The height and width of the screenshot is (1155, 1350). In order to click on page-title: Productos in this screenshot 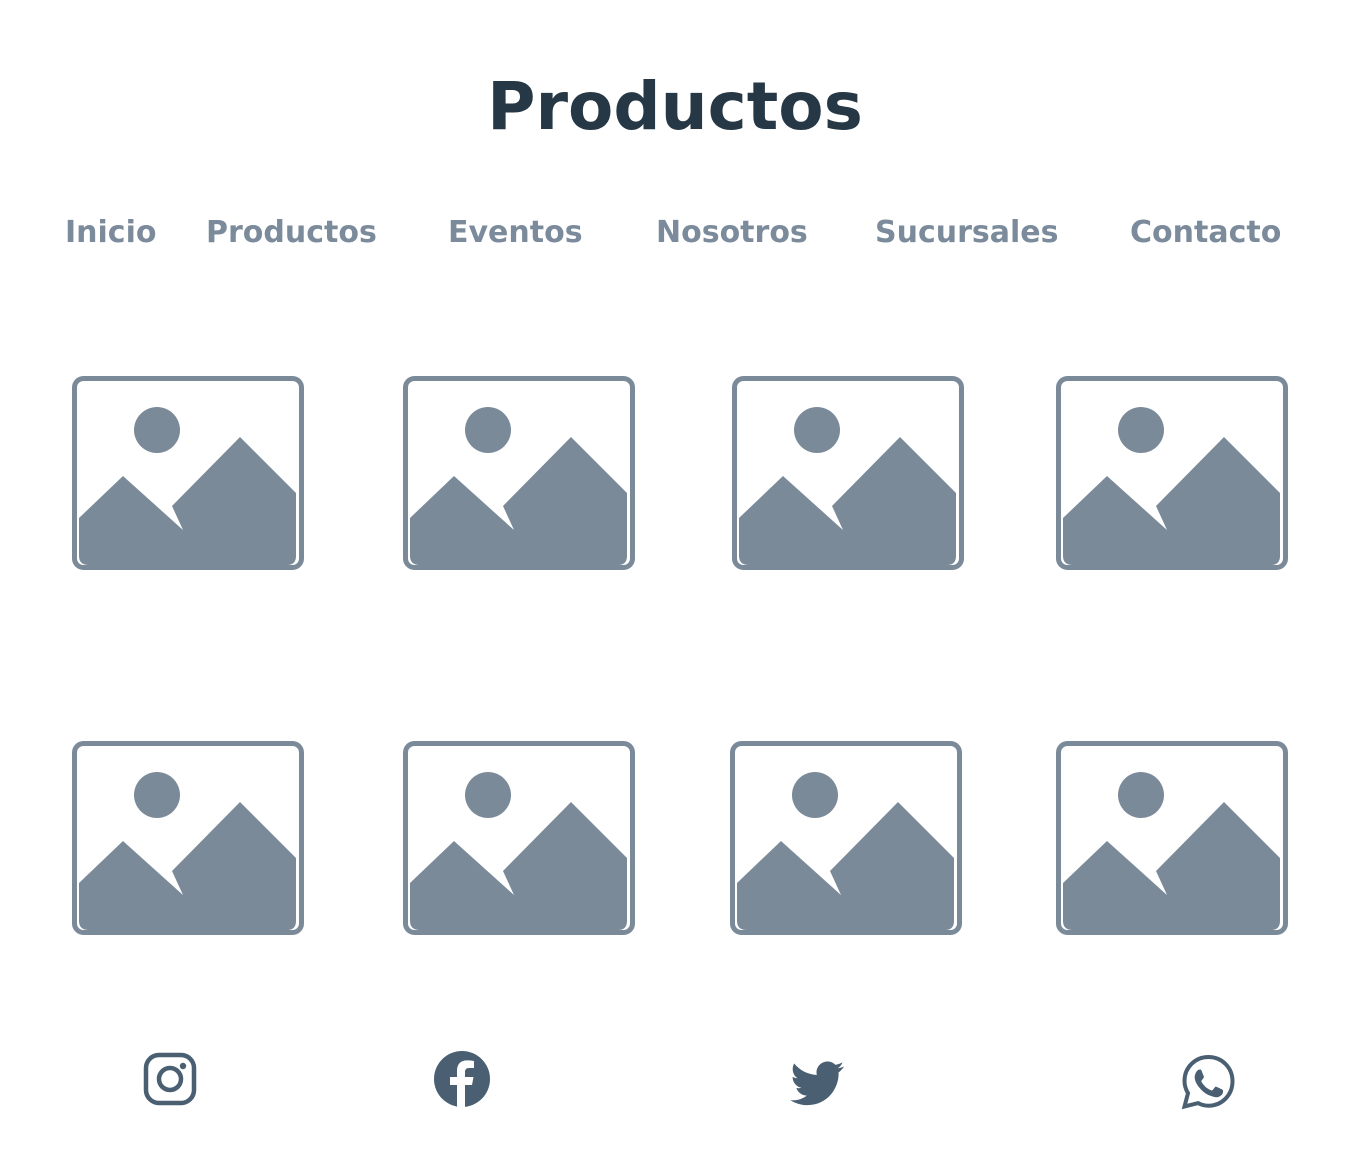, I will do `click(675, 106)`.